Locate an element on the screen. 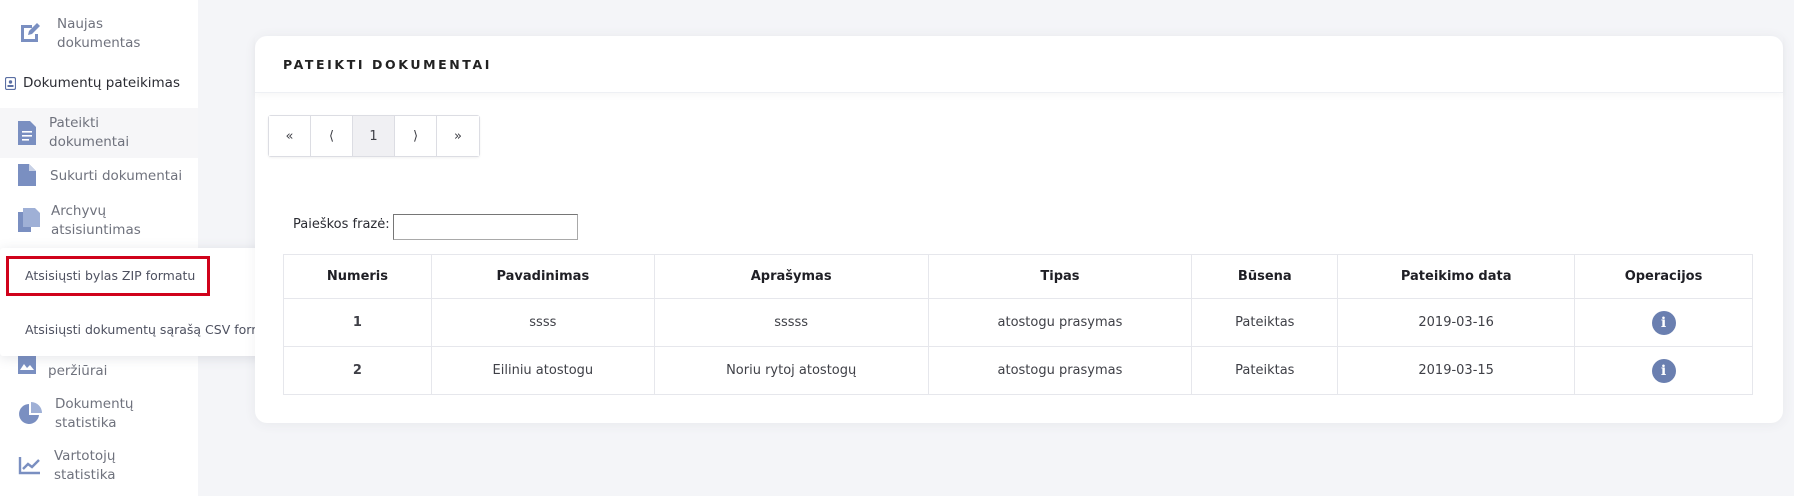 Image resolution: width=1794 pixels, height=496 pixels. sidebar-item-label: Sukurti dokumentai is located at coordinates (116, 176).